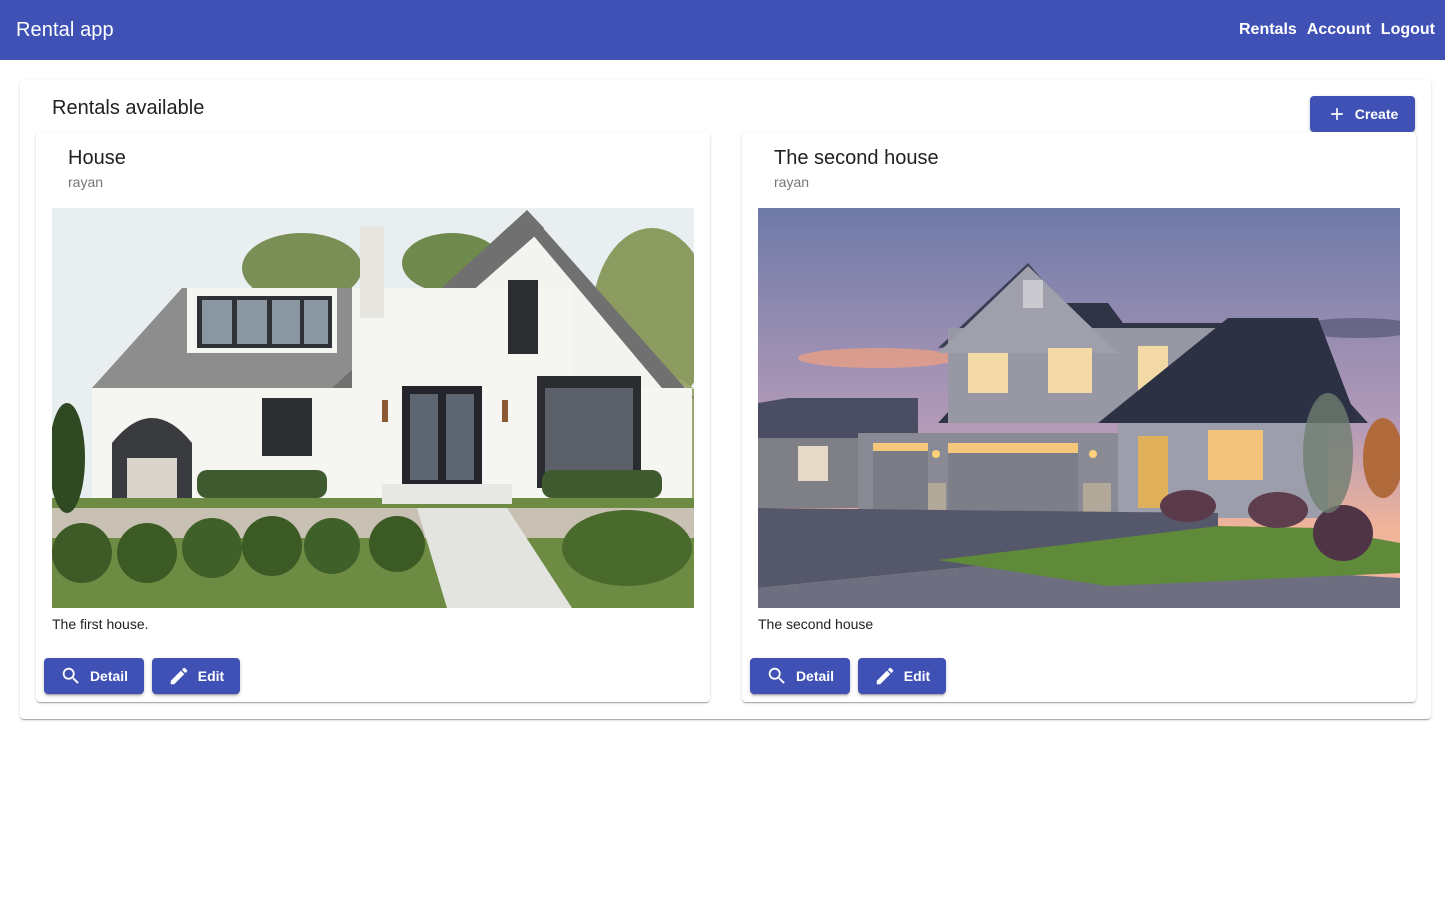 This screenshot has height=904, width=1445. Describe the element at coordinates (856, 158) in the screenshot. I see `rental-title: The second house` at that location.